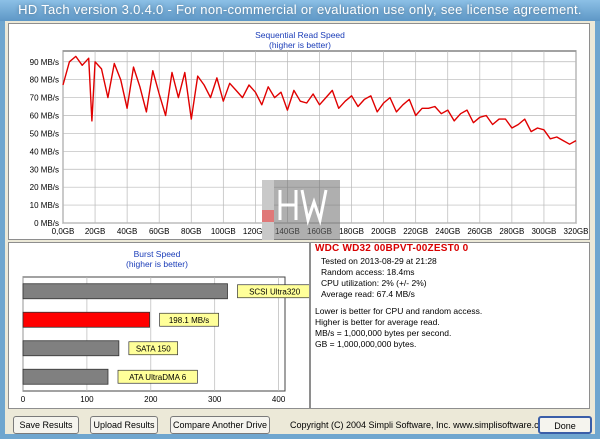 The image size is (600, 439). I want to click on x-tick-label: 280GB, so click(511, 231).